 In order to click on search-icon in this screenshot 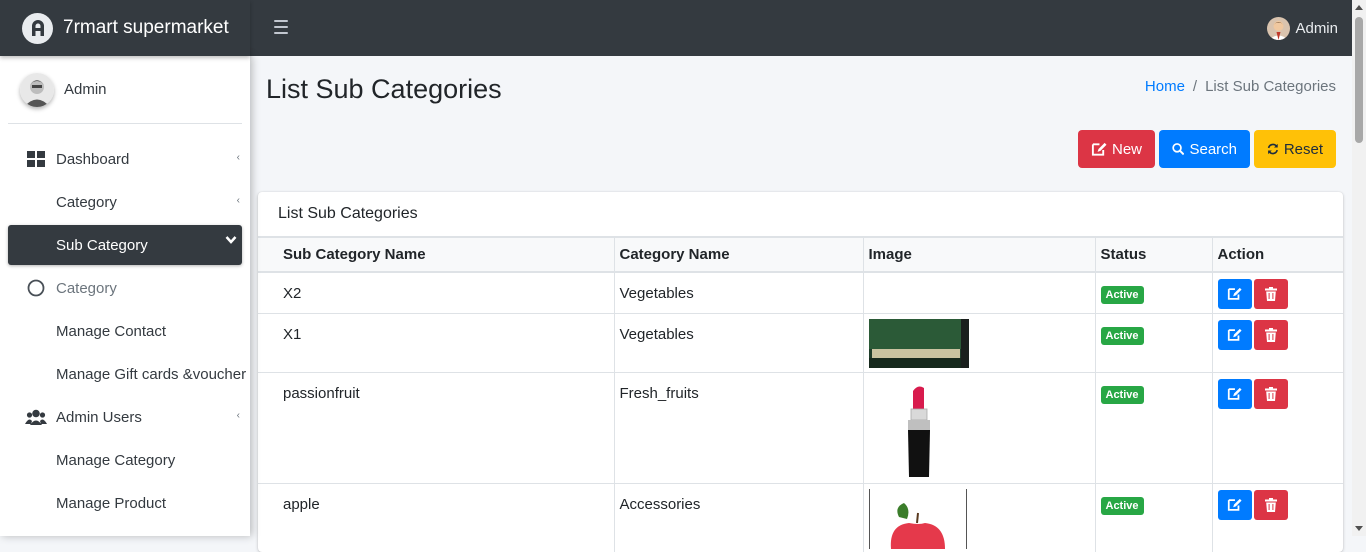, I will do `click(1178, 149)`.